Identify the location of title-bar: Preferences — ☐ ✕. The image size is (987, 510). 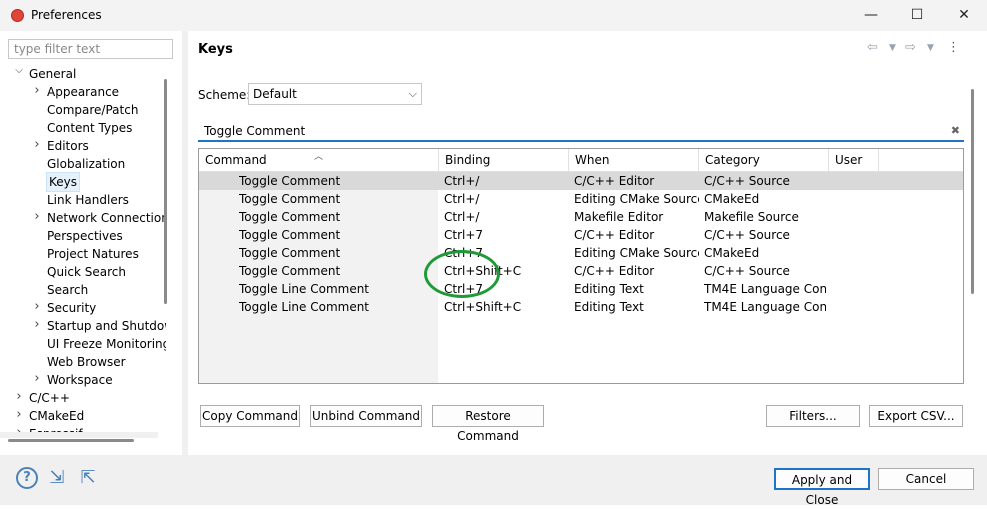
(493, 15).